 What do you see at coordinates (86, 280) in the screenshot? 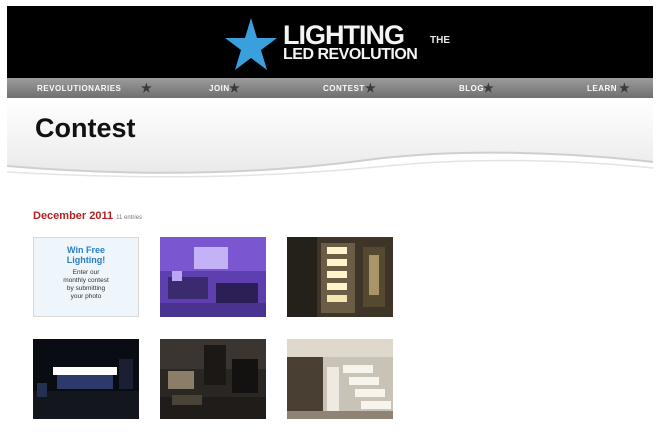
I see `promo-body-line: monthly contest` at bounding box center [86, 280].